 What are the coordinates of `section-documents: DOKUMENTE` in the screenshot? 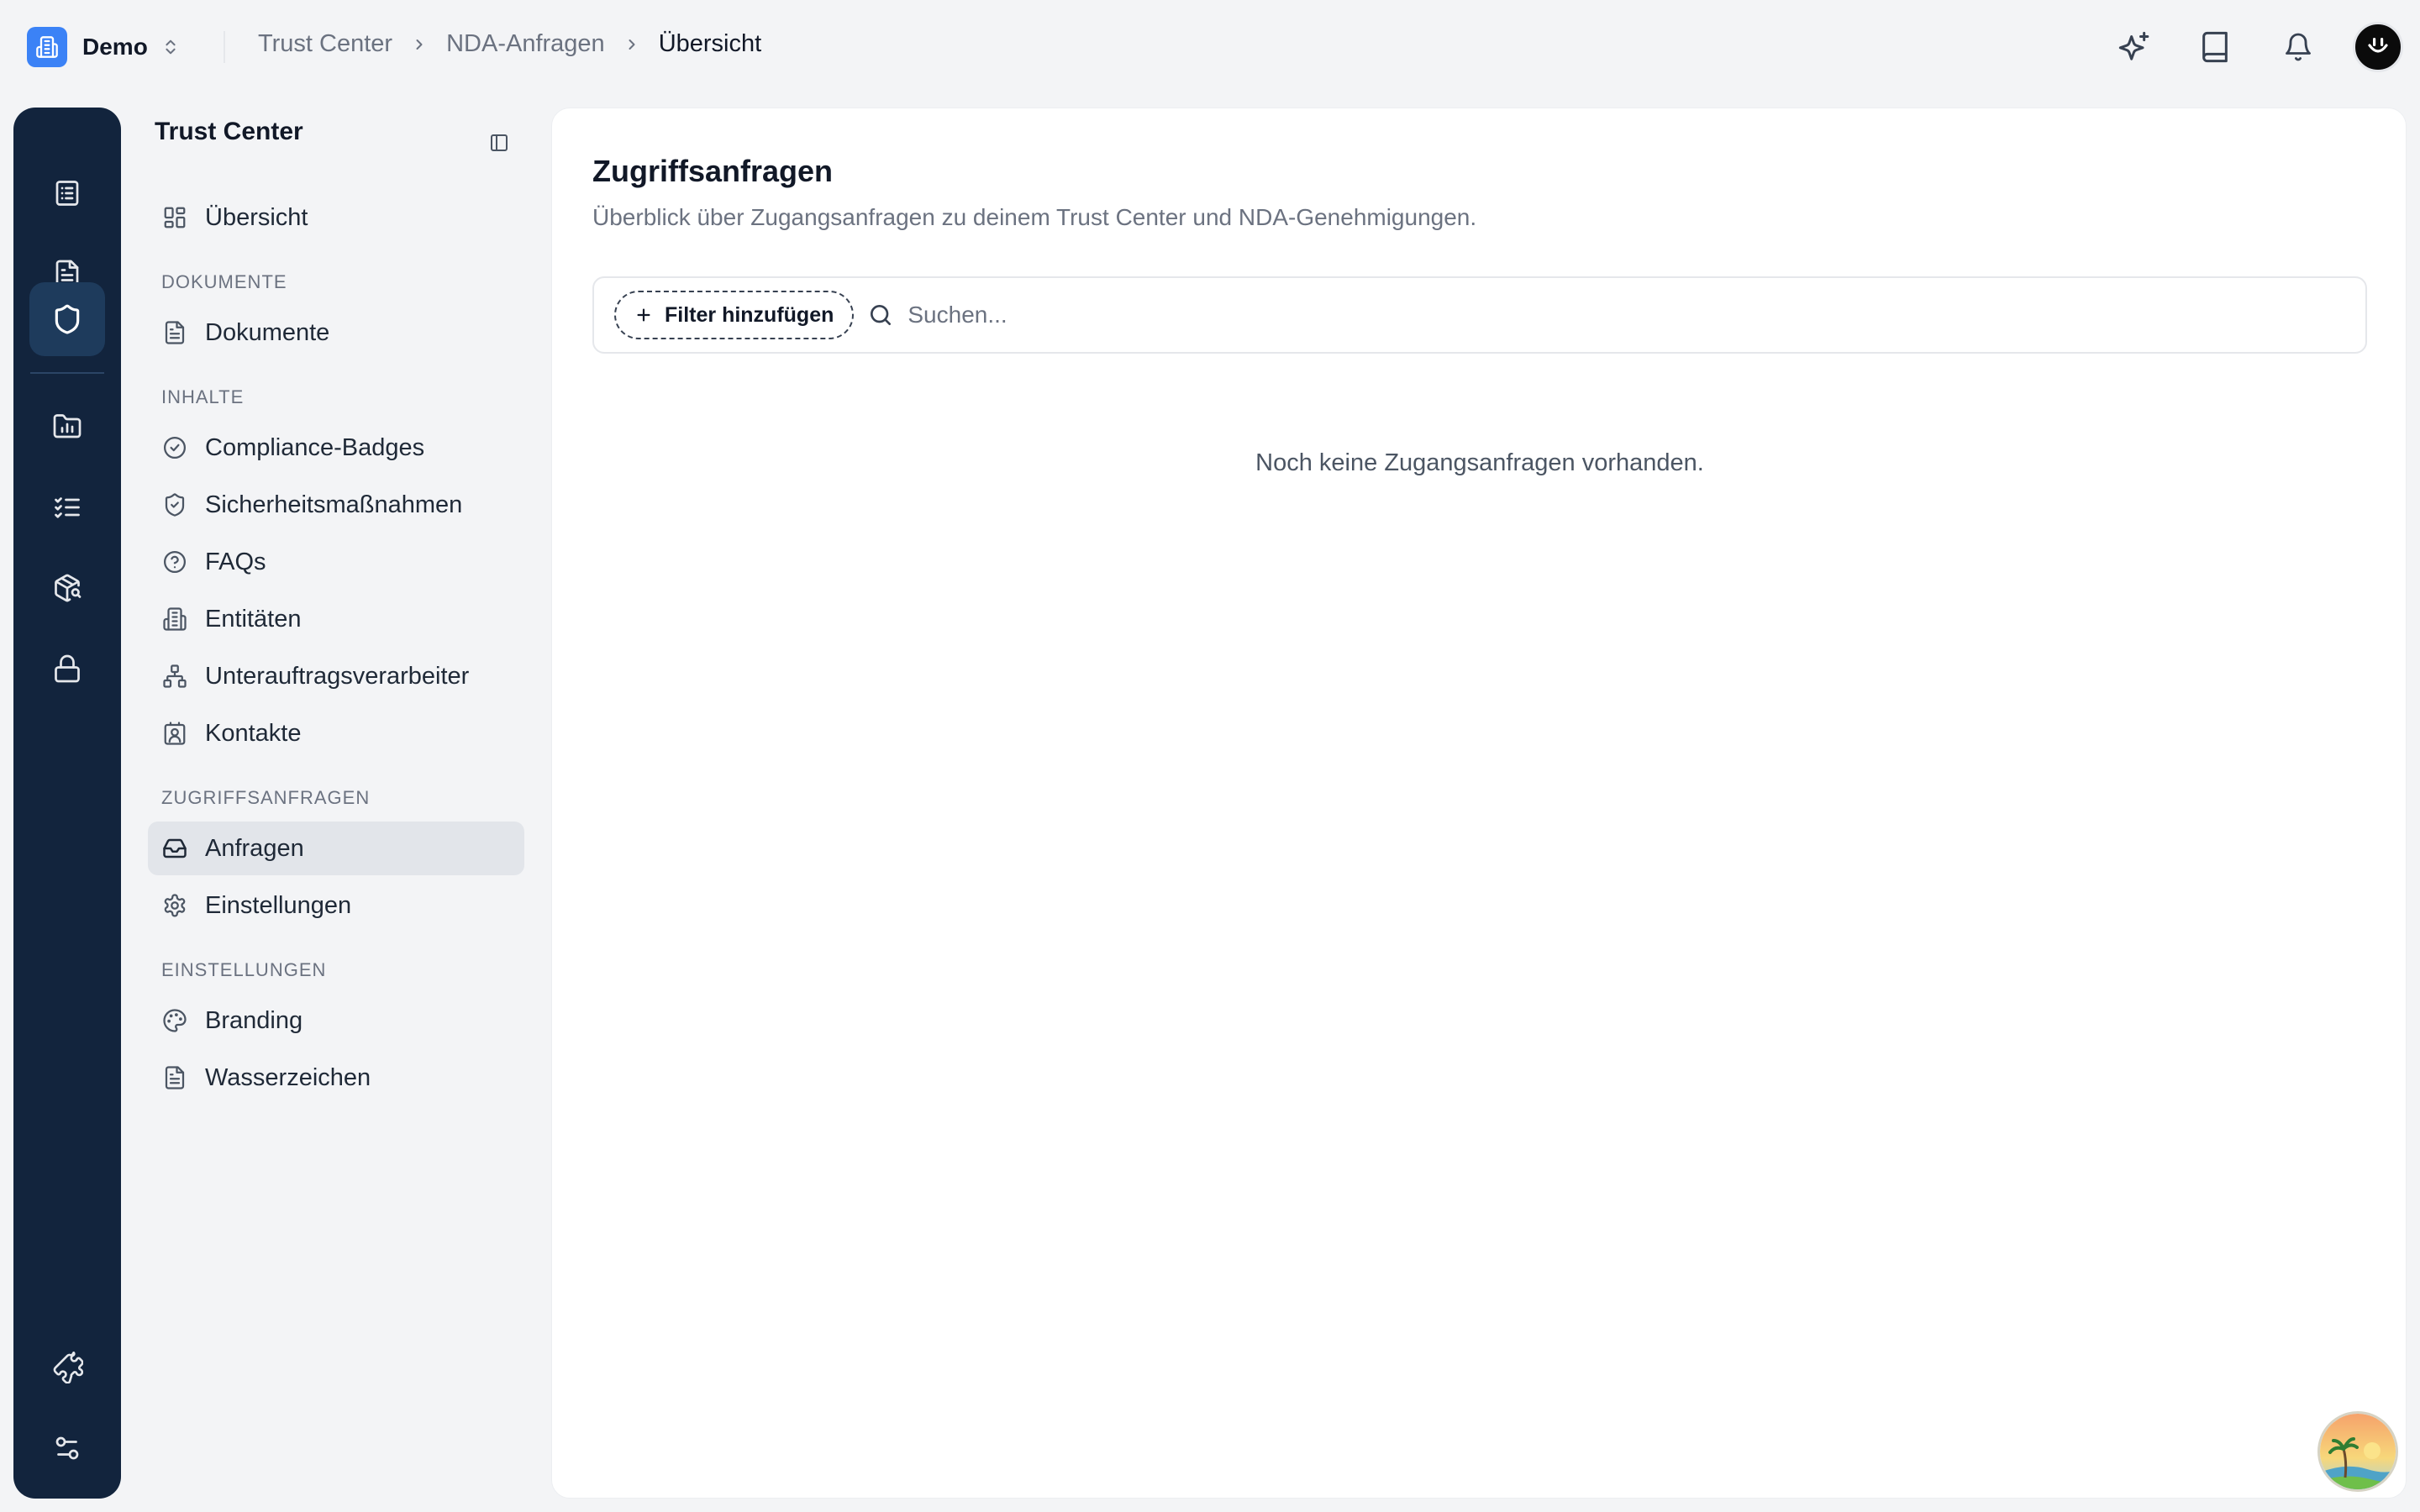 It's located at (224, 281).